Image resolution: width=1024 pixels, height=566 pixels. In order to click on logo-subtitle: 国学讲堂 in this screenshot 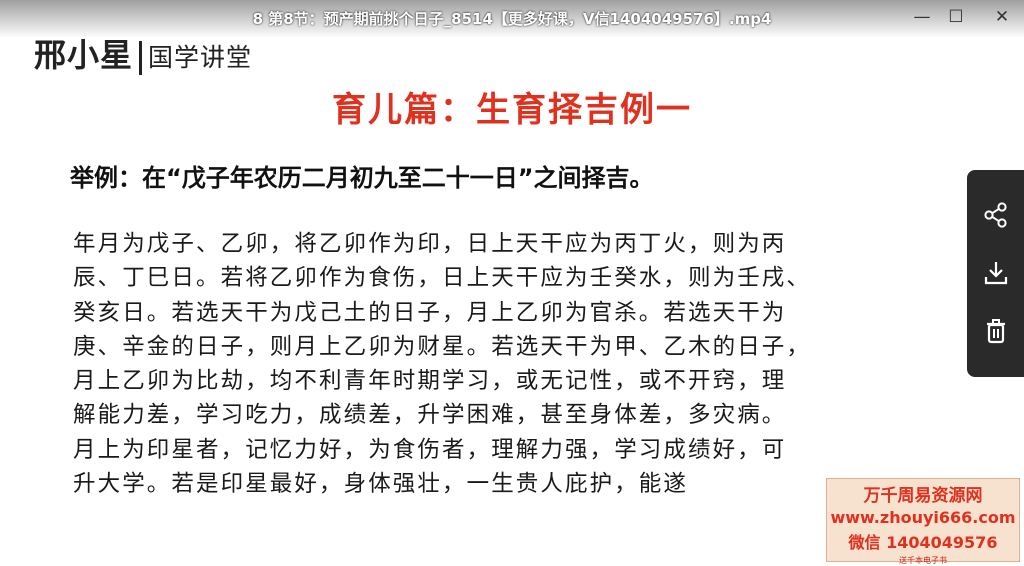, I will do `click(200, 57)`.